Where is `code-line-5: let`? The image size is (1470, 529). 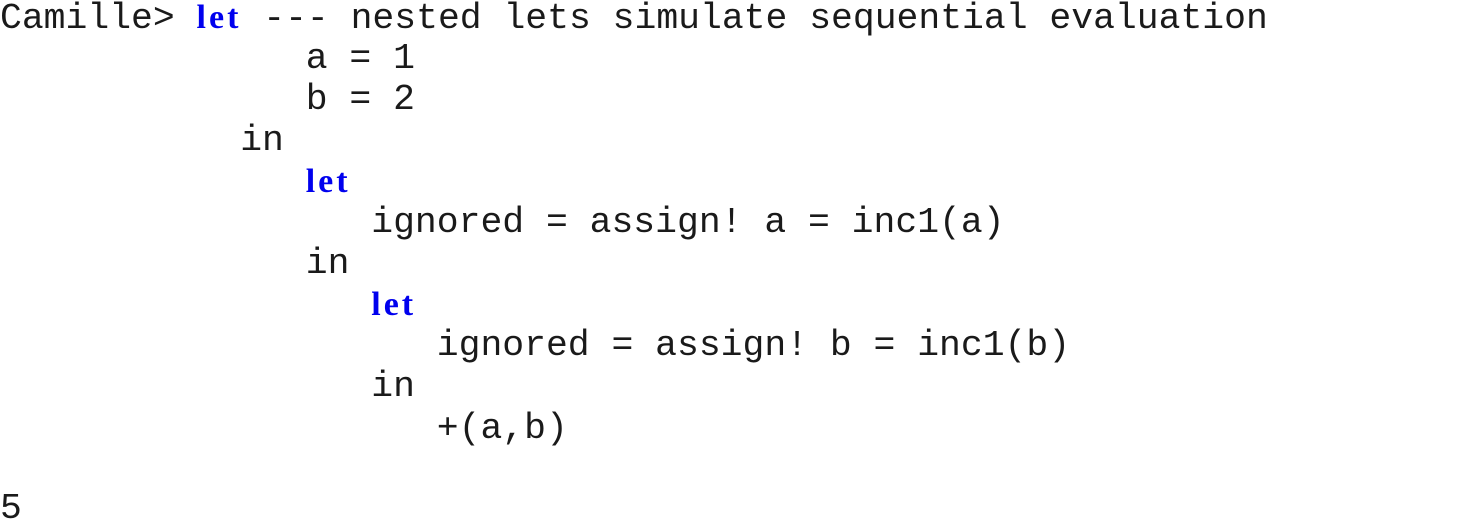 code-line-5: let is located at coordinates (175, 181).